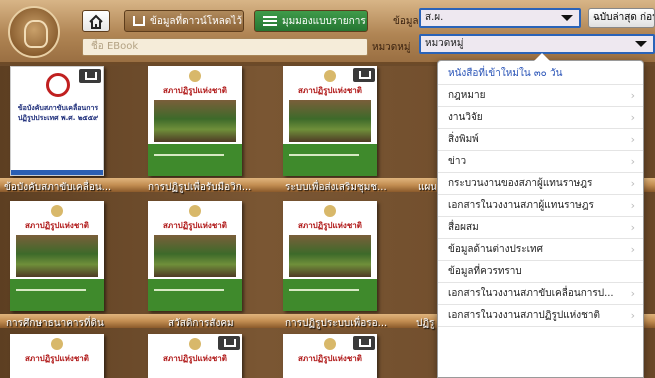  I want to click on dropdown-item-reform-council-docs: เอกสารในวงงานสภาปฏิรูปแห่งชาติ ›, so click(540, 316).